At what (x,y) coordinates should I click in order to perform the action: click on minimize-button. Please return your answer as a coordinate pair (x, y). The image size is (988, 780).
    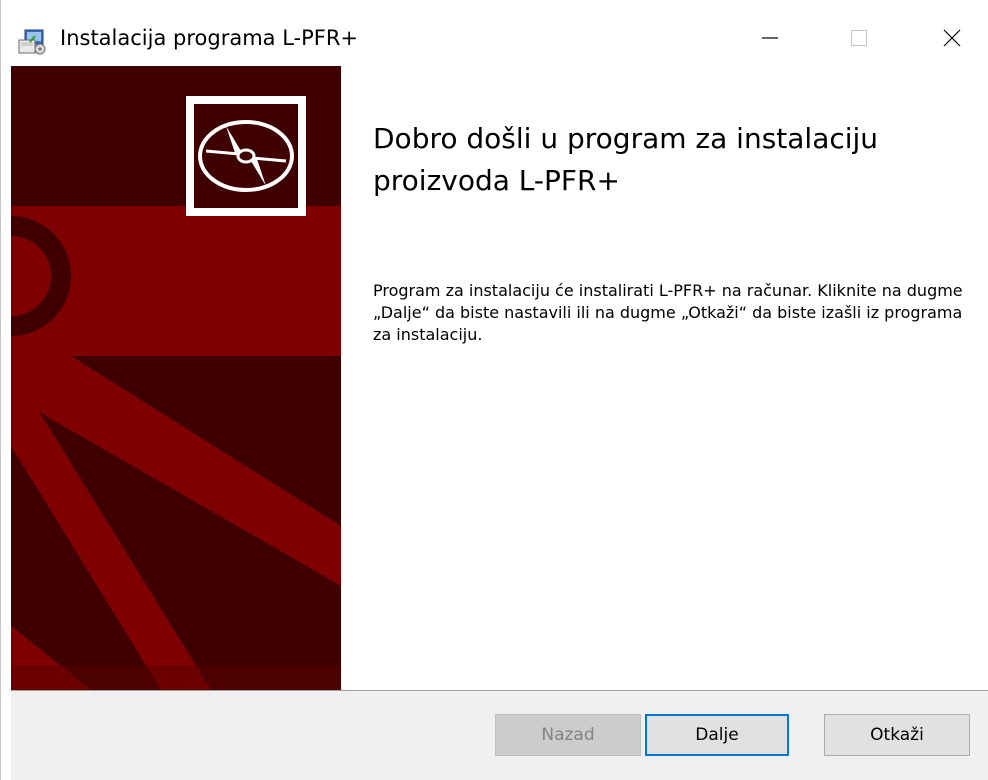
    Looking at the image, I should click on (770, 40).